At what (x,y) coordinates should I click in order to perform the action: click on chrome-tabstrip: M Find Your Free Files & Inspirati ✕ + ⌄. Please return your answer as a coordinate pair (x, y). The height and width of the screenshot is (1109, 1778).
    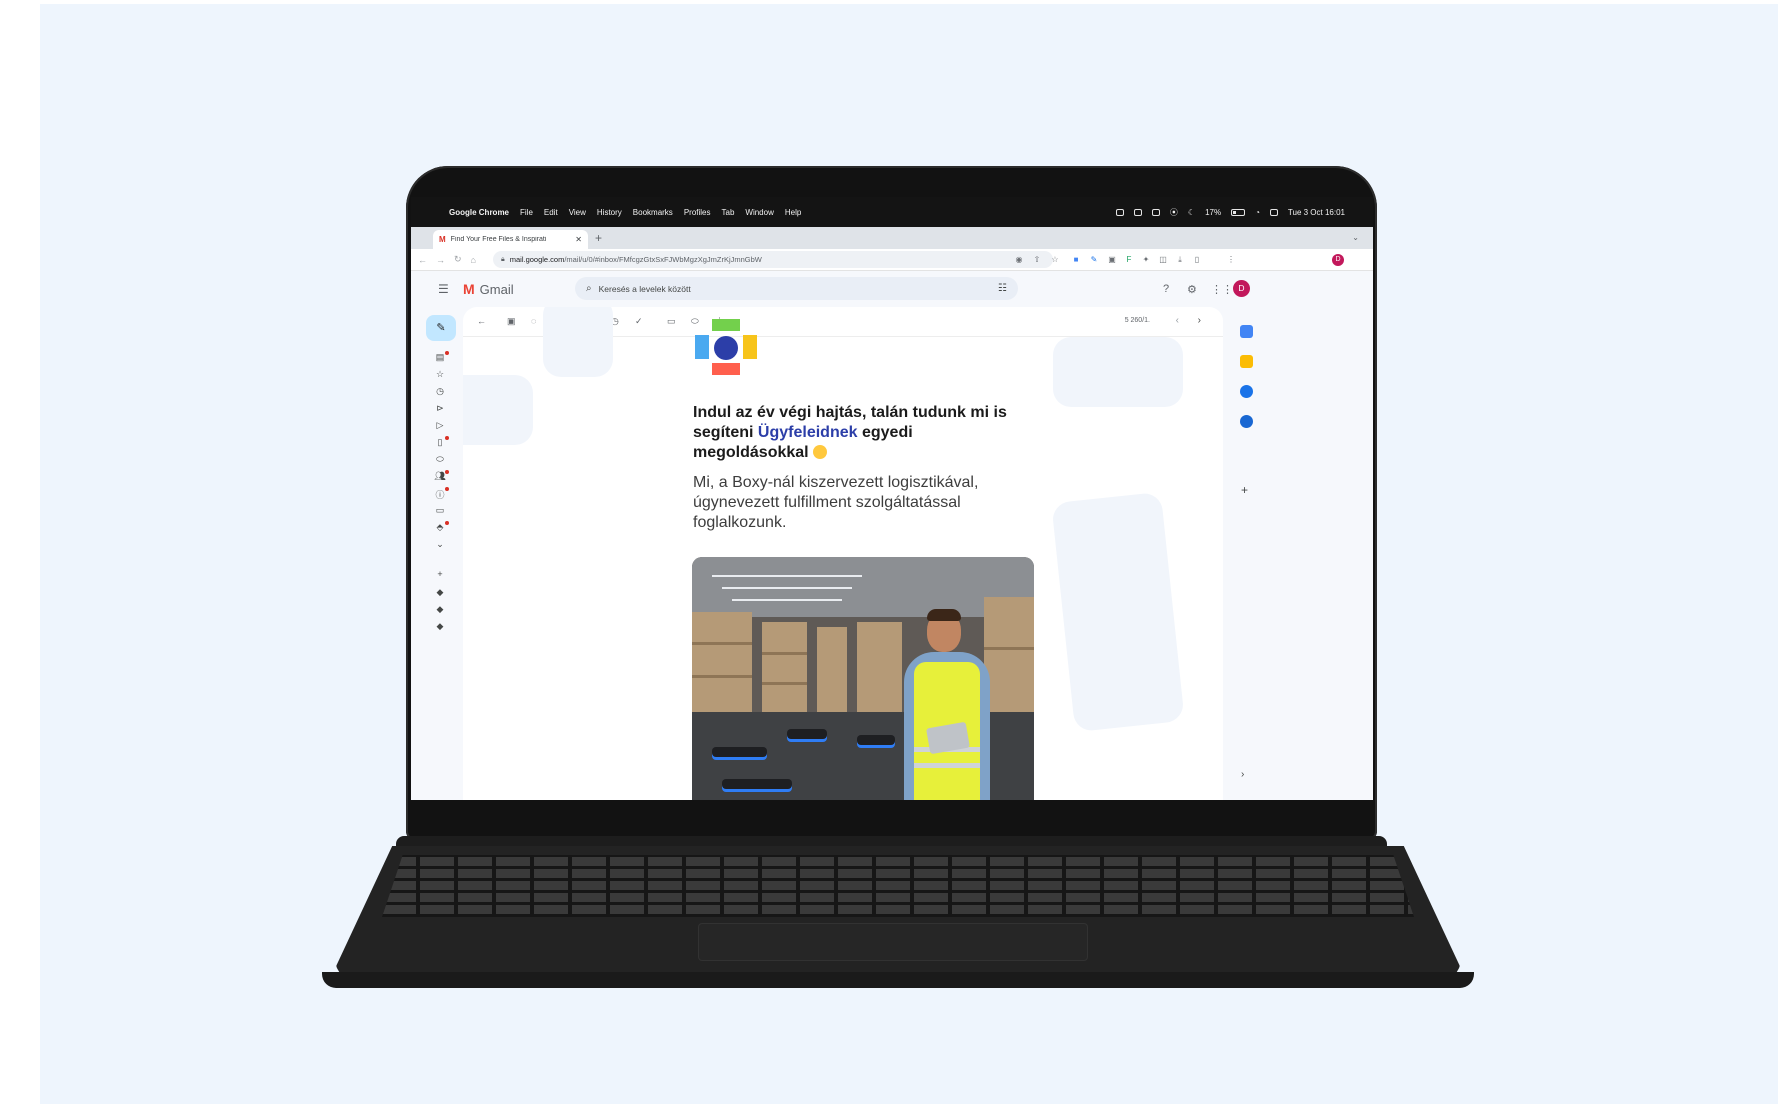
    Looking at the image, I should click on (892, 238).